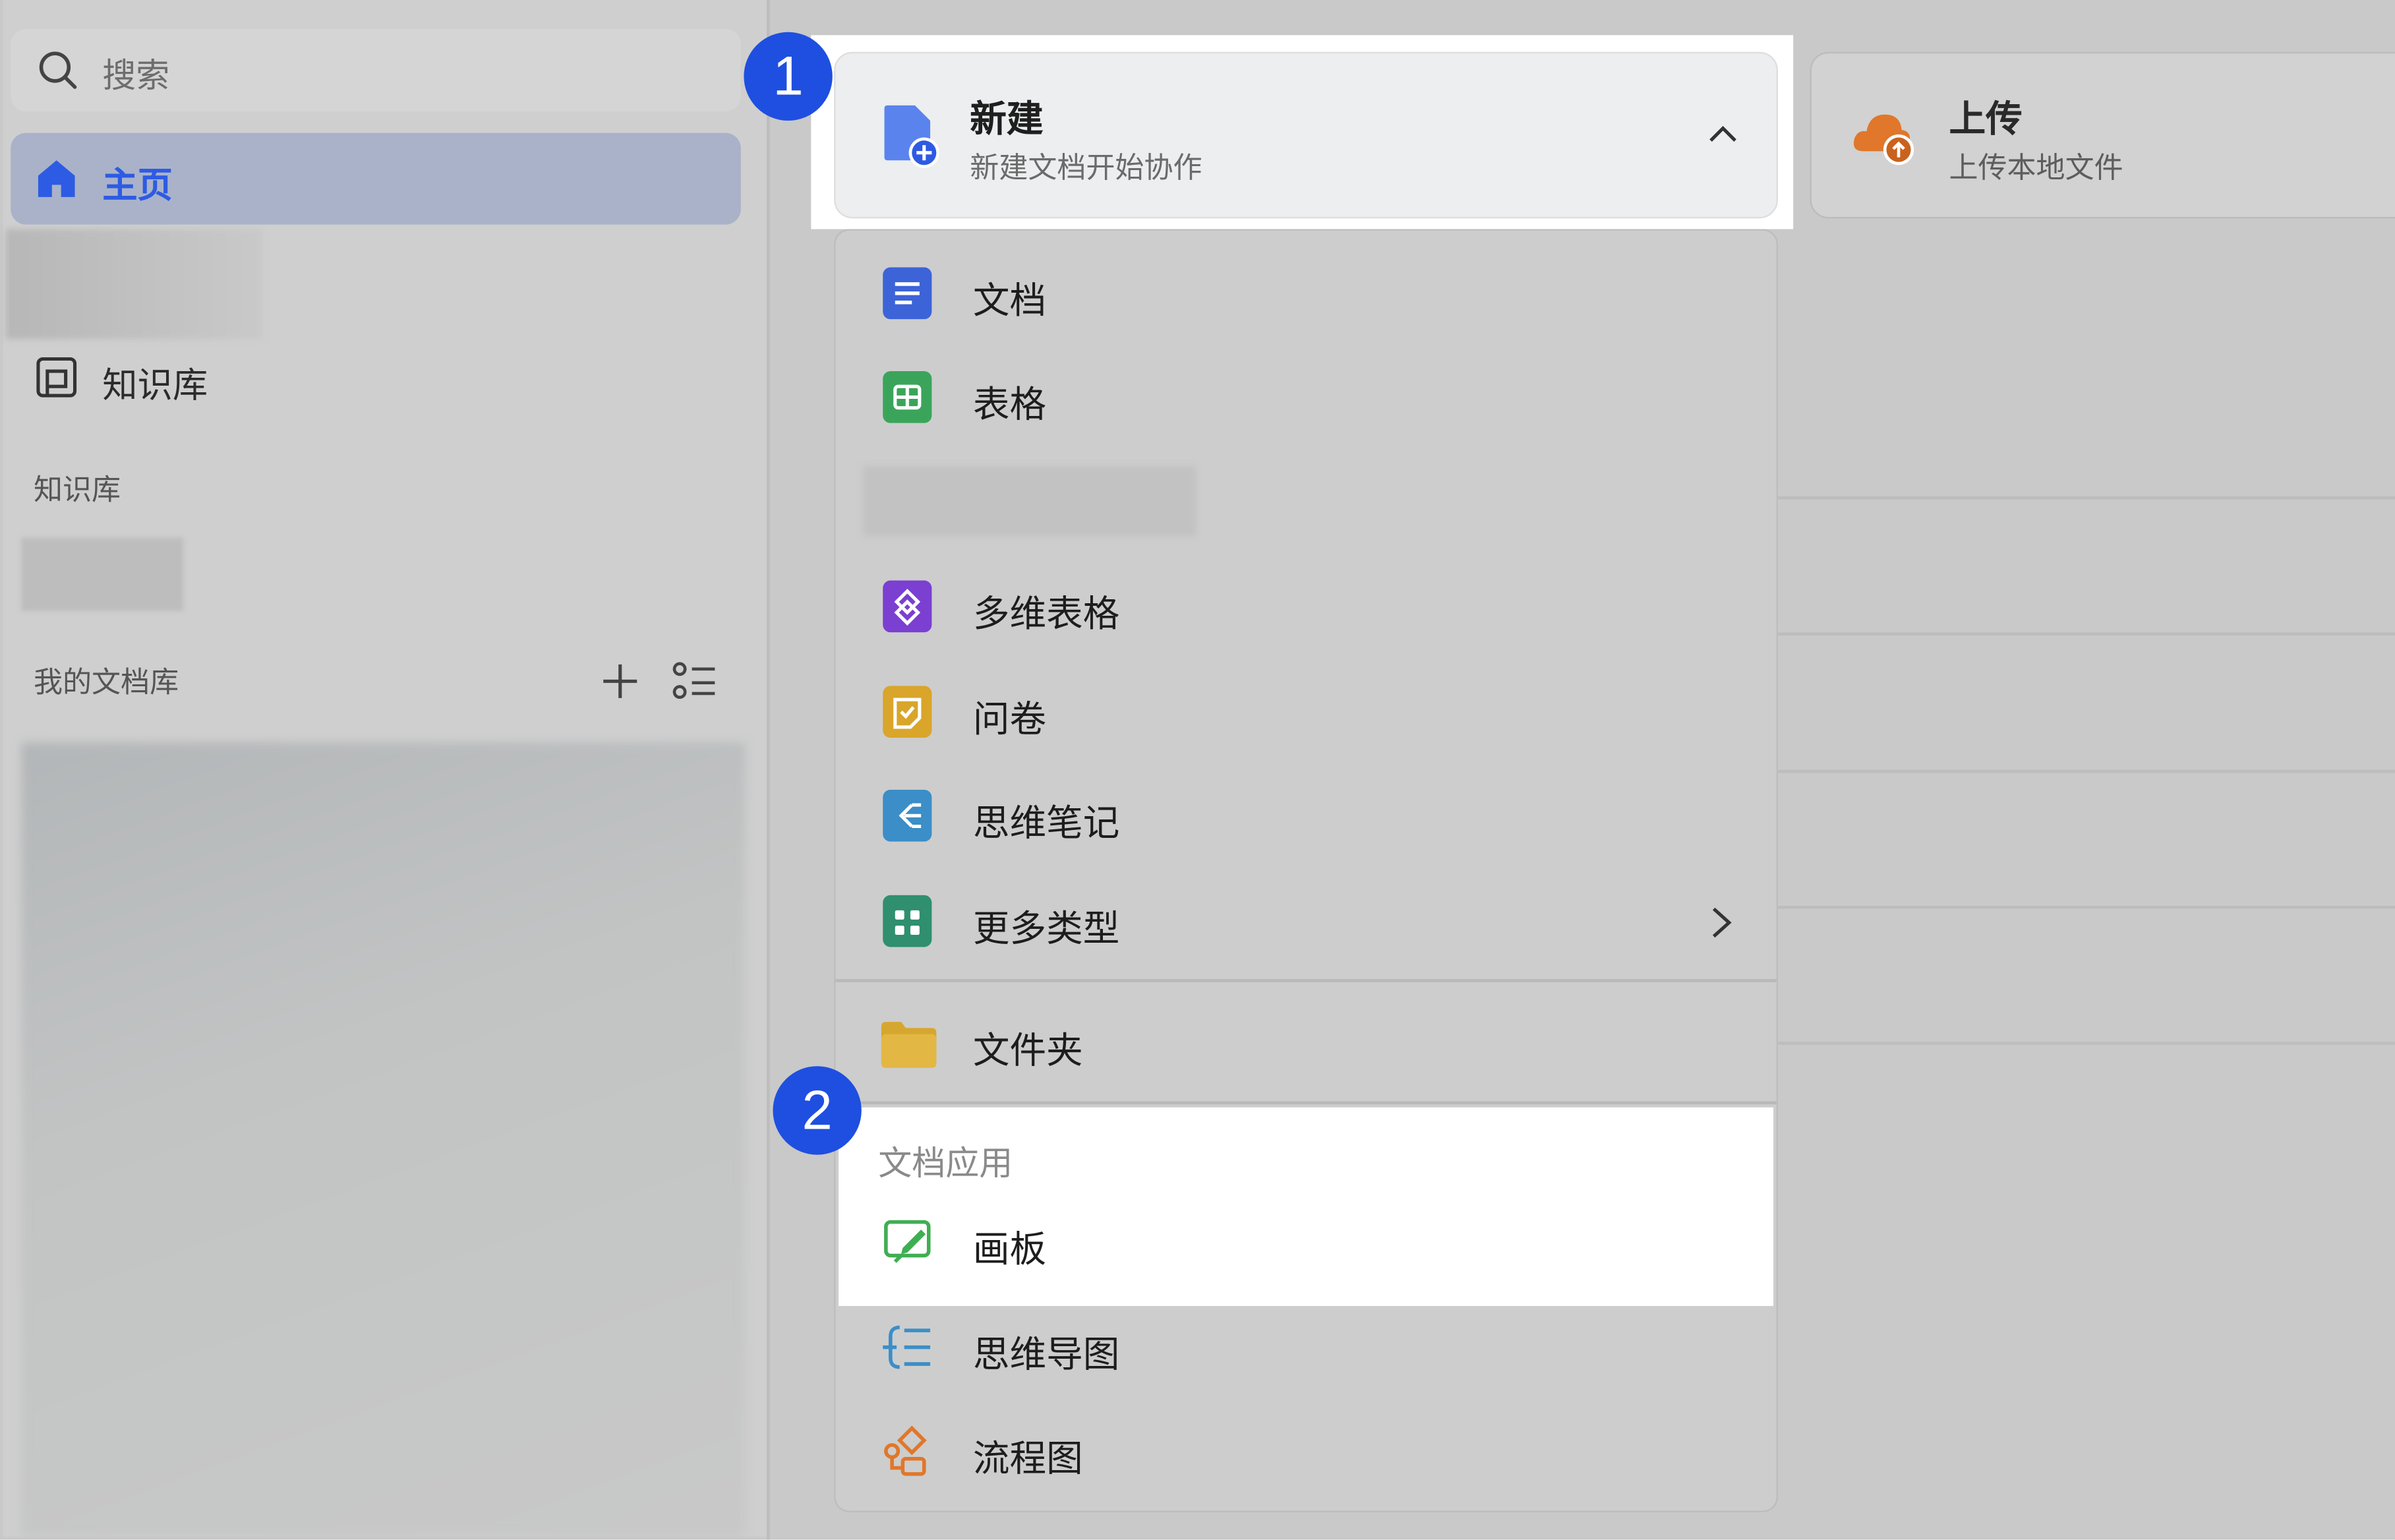  Describe the element at coordinates (909, 1045) in the screenshot. I see `folder-icon` at that location.